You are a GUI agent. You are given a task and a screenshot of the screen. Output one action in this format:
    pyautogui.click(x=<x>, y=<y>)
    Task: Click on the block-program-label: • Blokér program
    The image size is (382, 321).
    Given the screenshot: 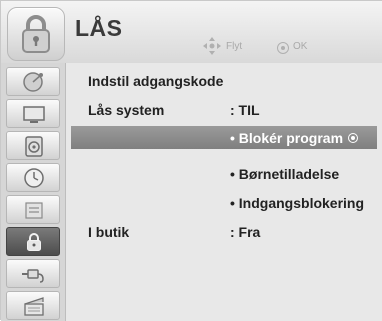 What is the action you would take?
    pyautogui.click(x=287, y=138)
    